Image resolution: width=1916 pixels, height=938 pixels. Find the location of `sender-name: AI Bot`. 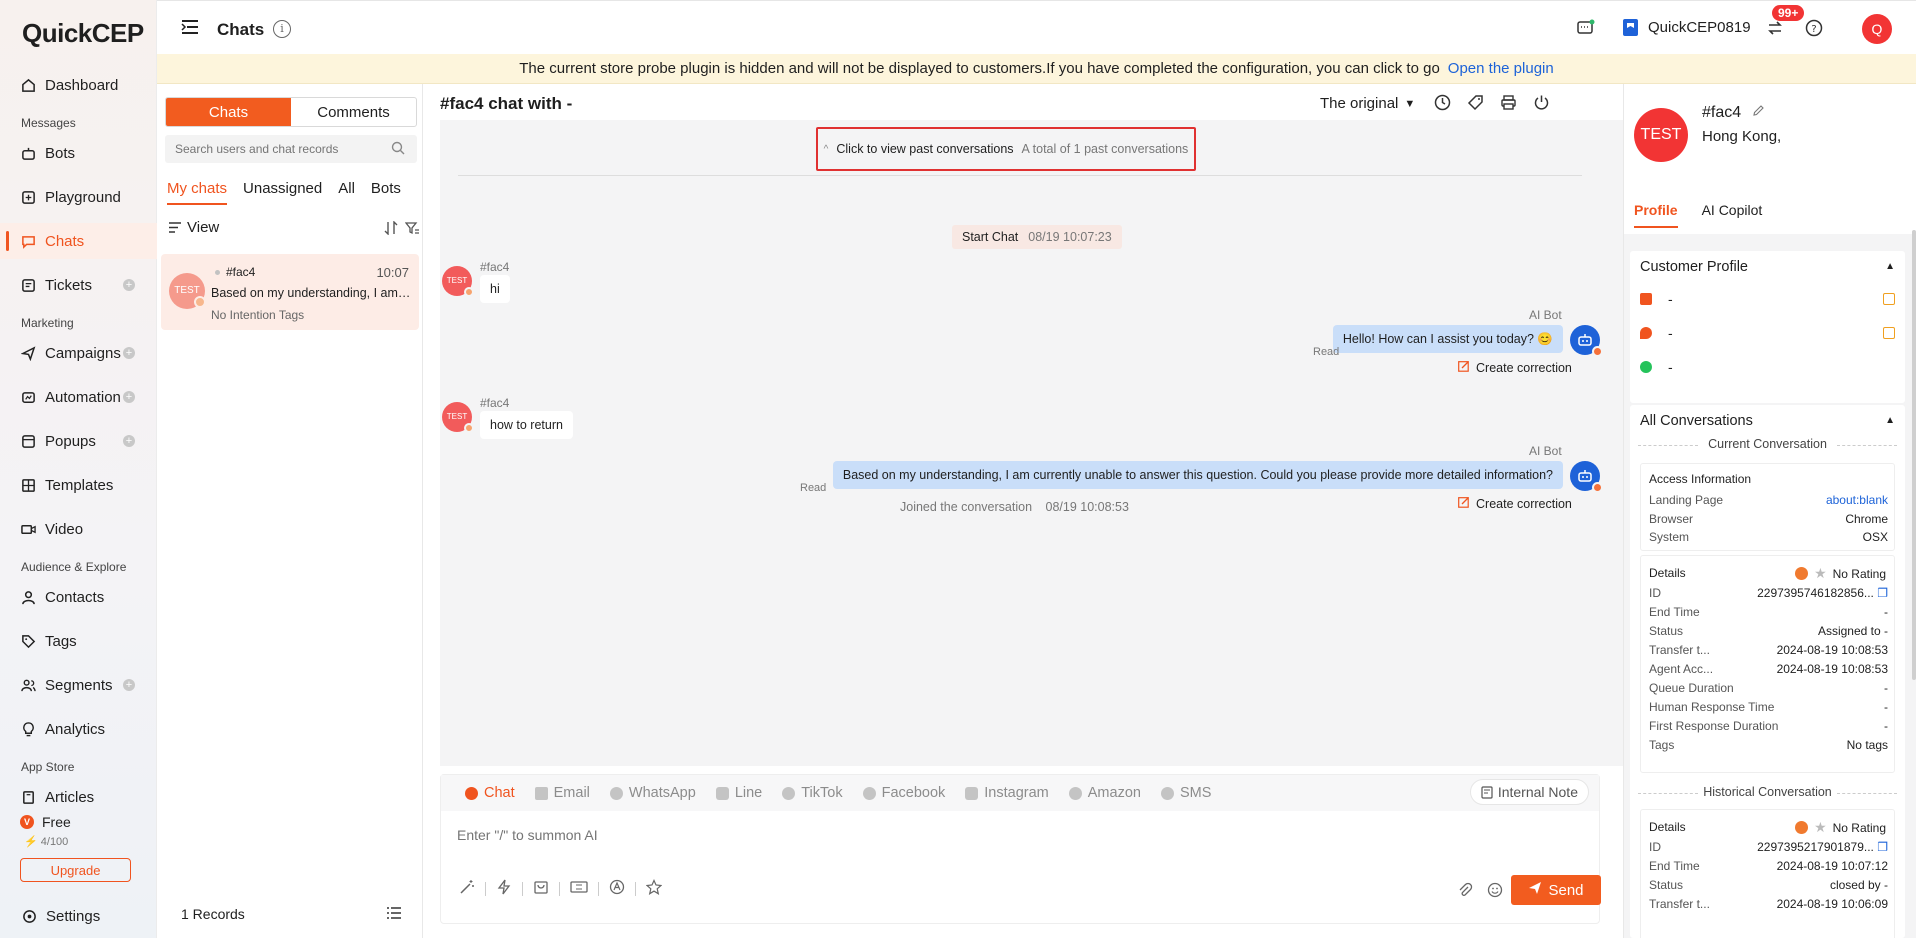

sender-name: AI Bot is located at coordinates (1545, 451).